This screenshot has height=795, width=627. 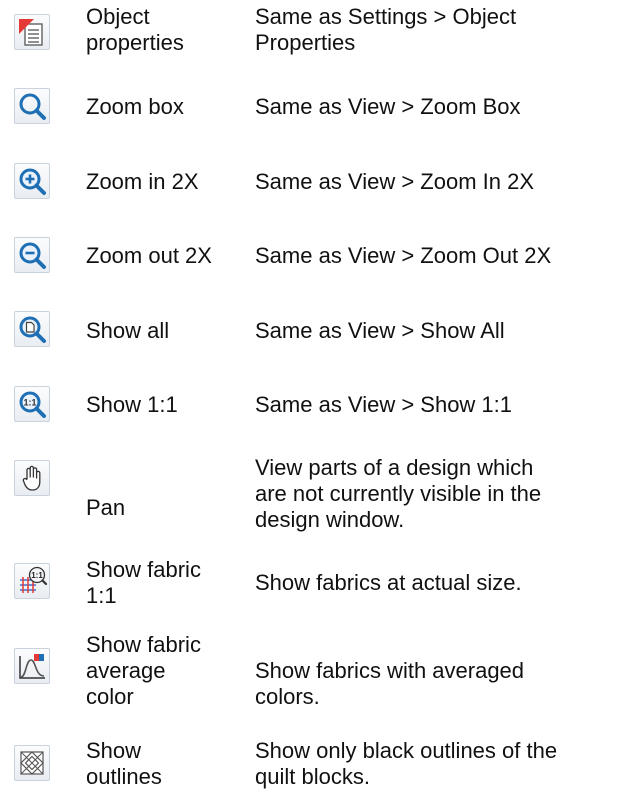 I want to click on row-name: Zoom out 2X, so click(x=149, y=255).